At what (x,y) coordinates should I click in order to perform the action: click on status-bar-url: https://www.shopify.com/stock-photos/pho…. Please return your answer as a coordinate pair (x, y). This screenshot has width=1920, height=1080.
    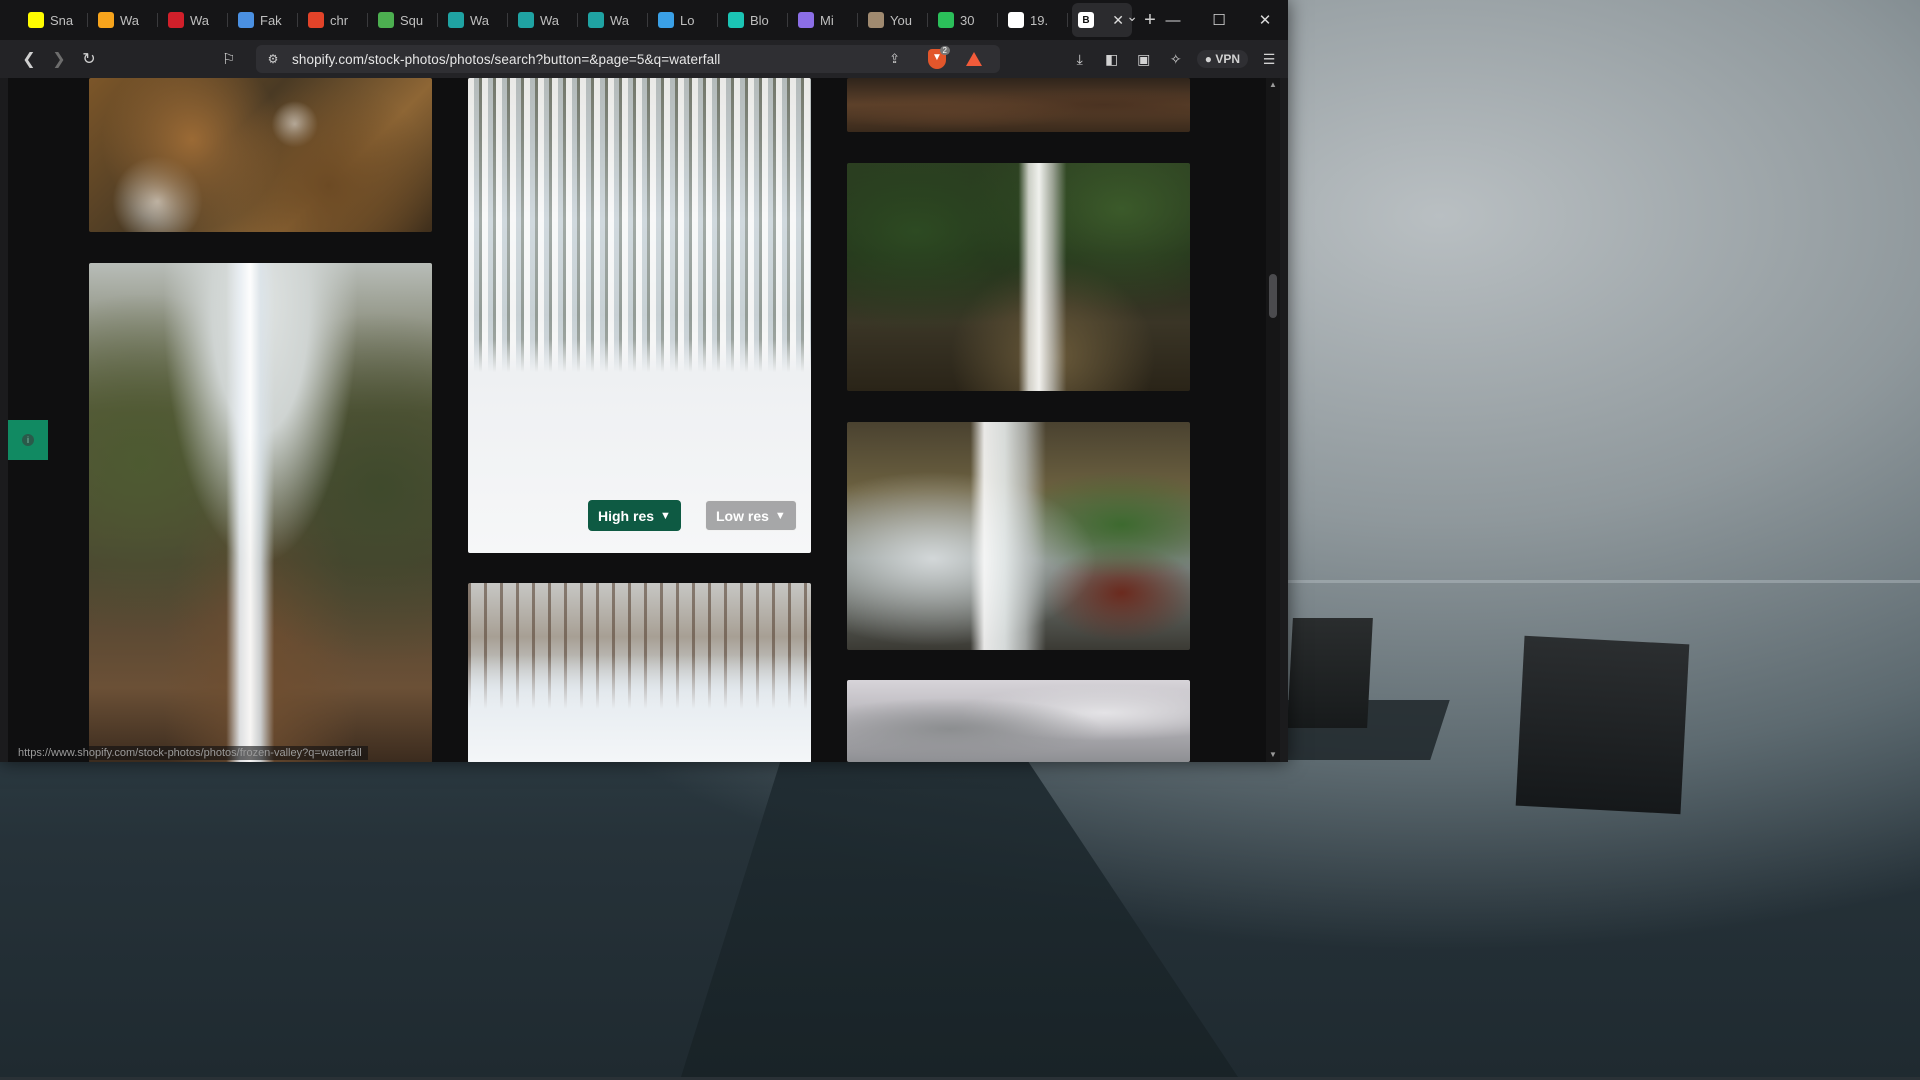
    Looking at the image, I should click on (190, 753).